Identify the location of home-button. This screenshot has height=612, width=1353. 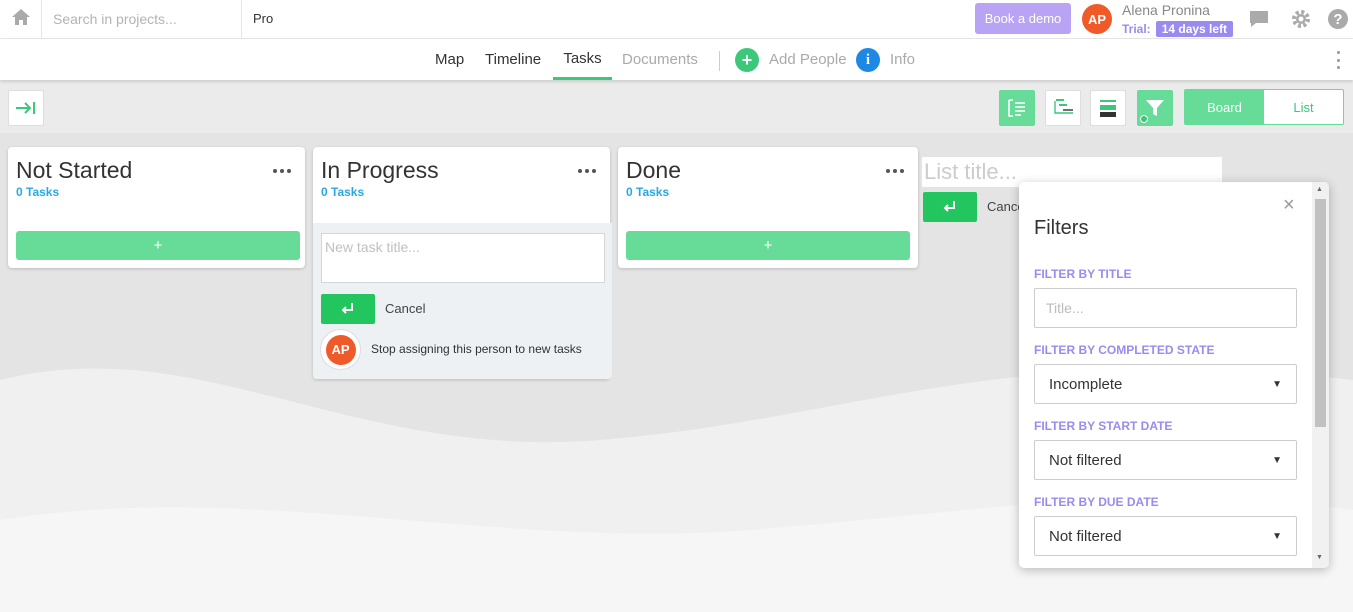
(21, 19).